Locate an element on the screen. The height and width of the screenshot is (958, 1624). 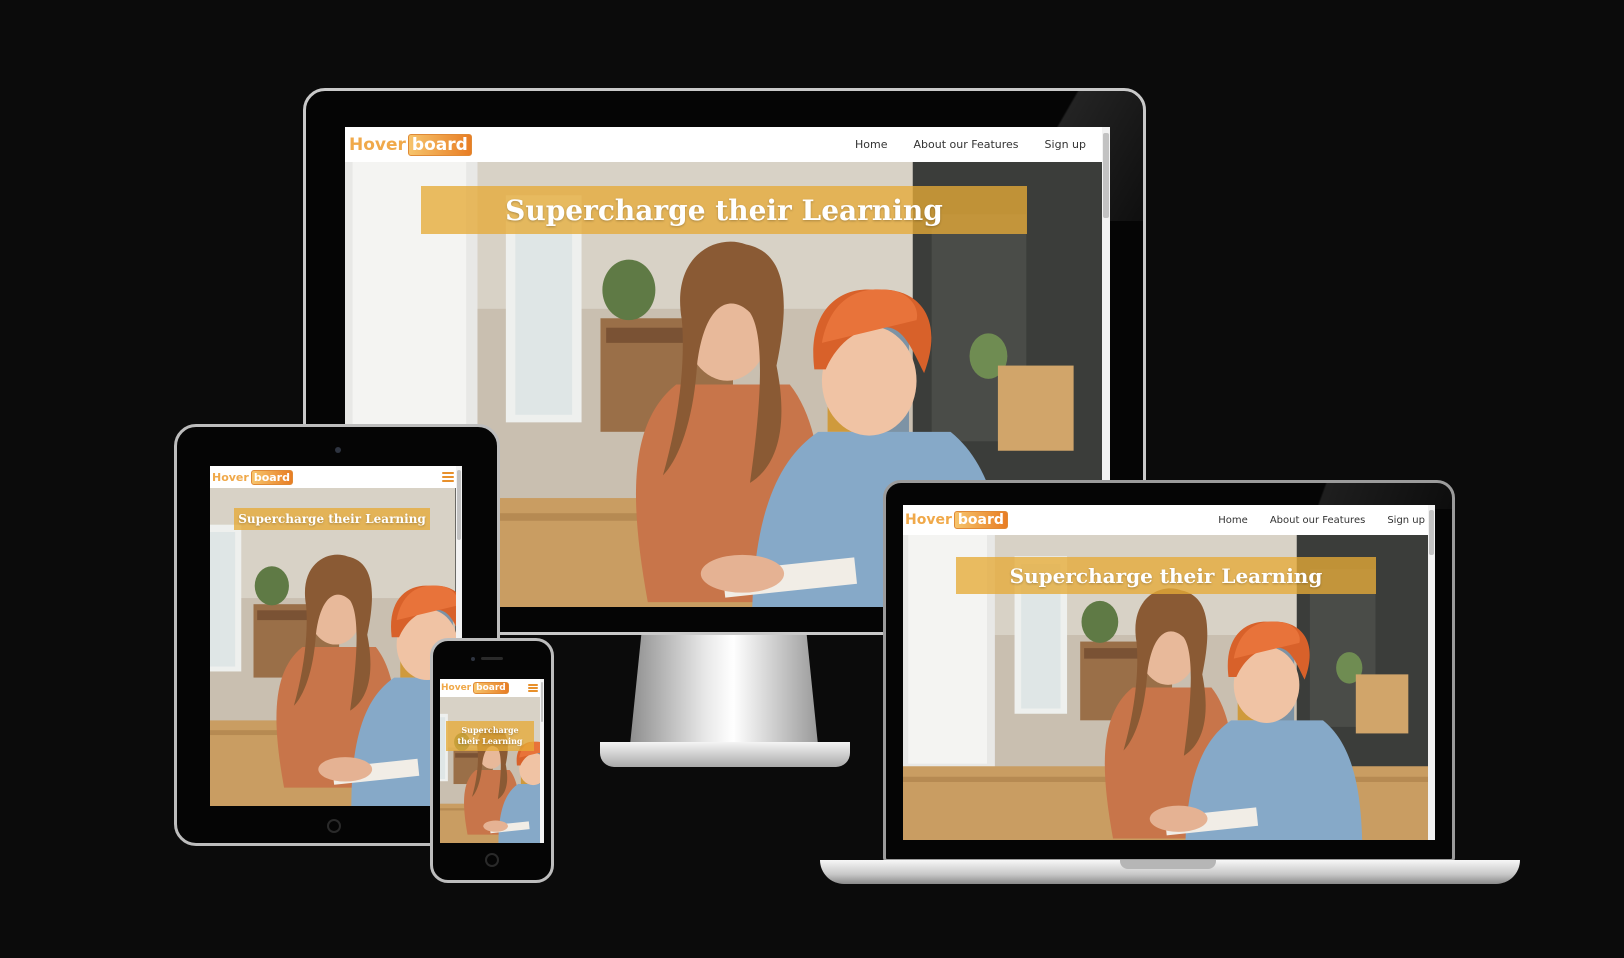
hero-section-laptop: Supercharge their Learning is located at coordinates (1165, 687).